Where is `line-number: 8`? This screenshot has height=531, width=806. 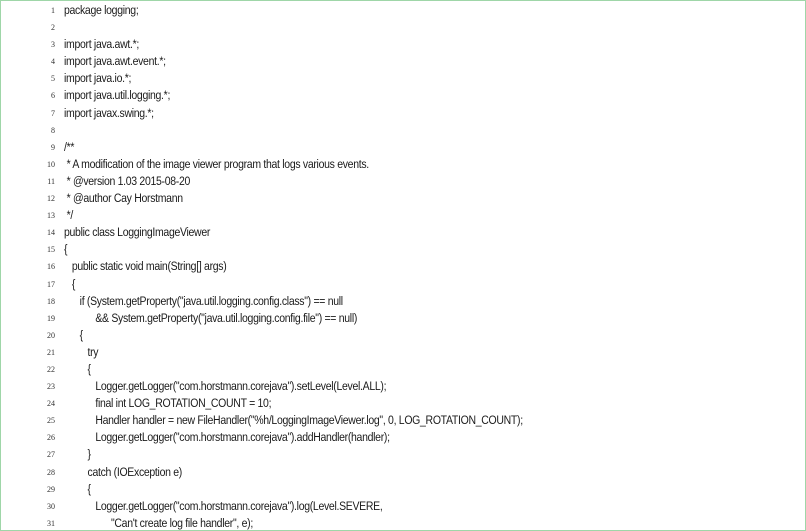 line-number: 8 is located at coordinates (53, 130).